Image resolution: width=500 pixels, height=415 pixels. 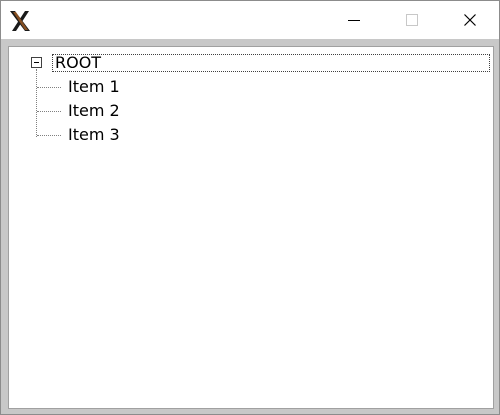 I want to click on title-bar, so click(x=250, y=20).